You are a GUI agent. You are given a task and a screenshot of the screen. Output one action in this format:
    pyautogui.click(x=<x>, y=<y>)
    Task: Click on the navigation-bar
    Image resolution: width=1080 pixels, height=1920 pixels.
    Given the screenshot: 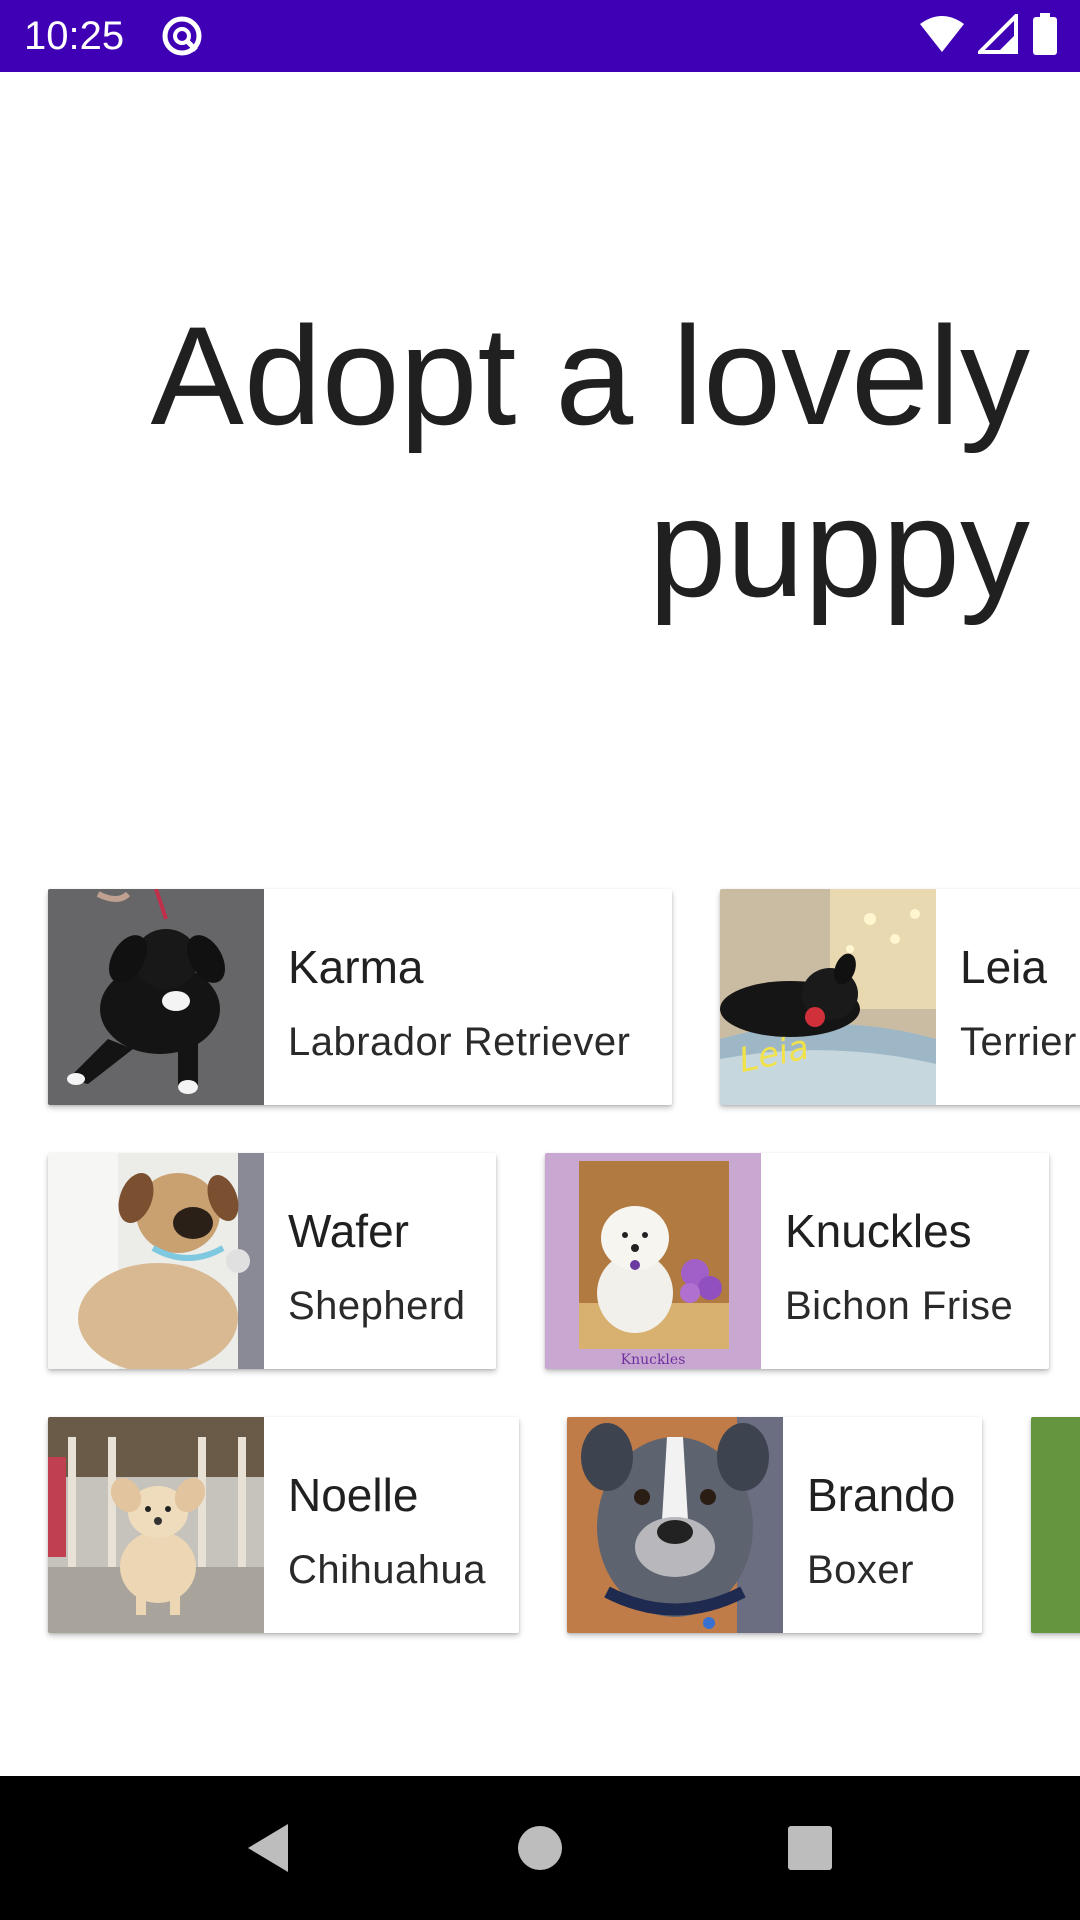 What is the action you would take?
    pyautogui.click(x=540, y=1848)
    